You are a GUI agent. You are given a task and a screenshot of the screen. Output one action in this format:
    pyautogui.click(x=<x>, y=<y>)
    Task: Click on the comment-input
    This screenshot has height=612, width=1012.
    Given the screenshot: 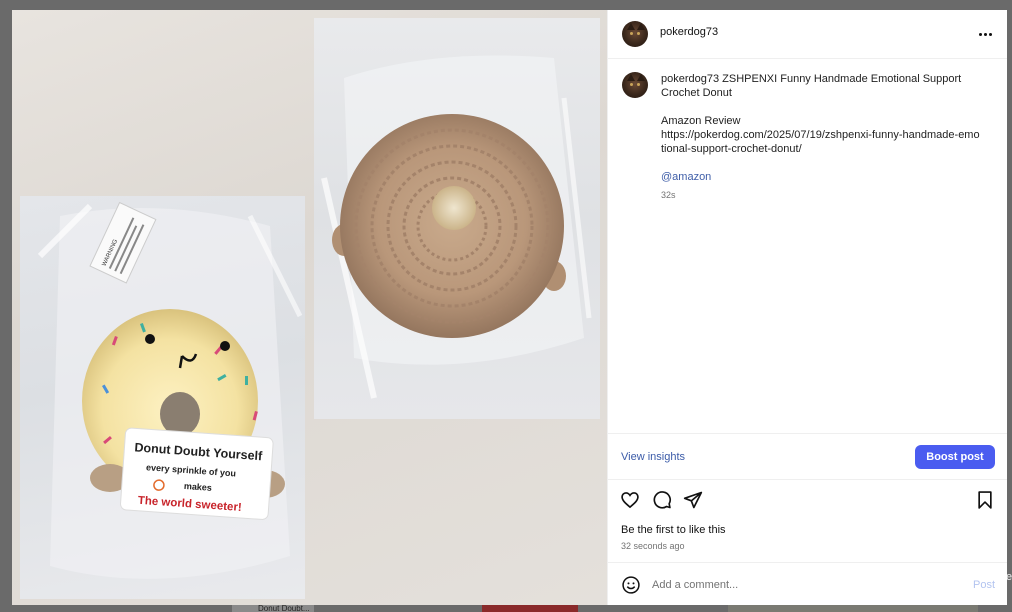 What is the action you would take?
    pyautogui.click(x=802, y=585)
    